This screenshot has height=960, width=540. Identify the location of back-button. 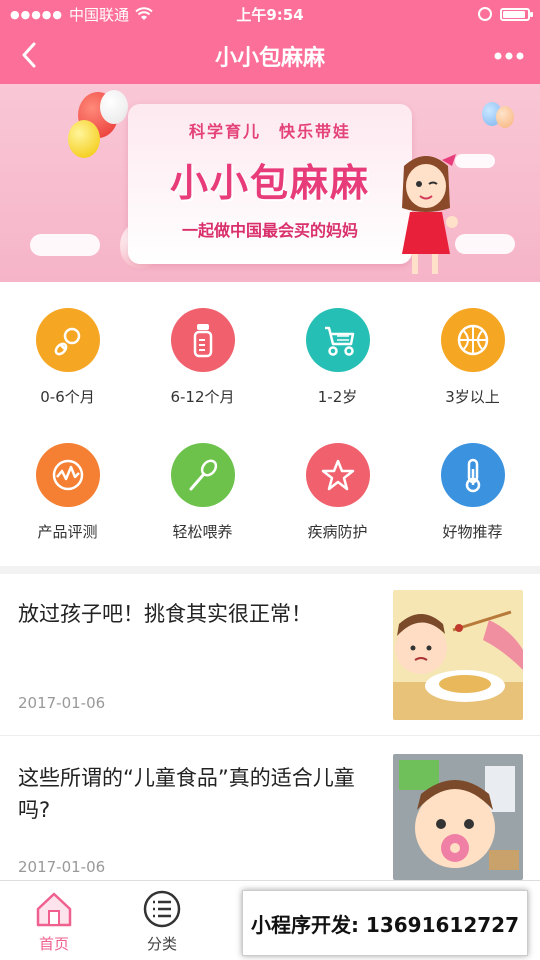
(29, 55).